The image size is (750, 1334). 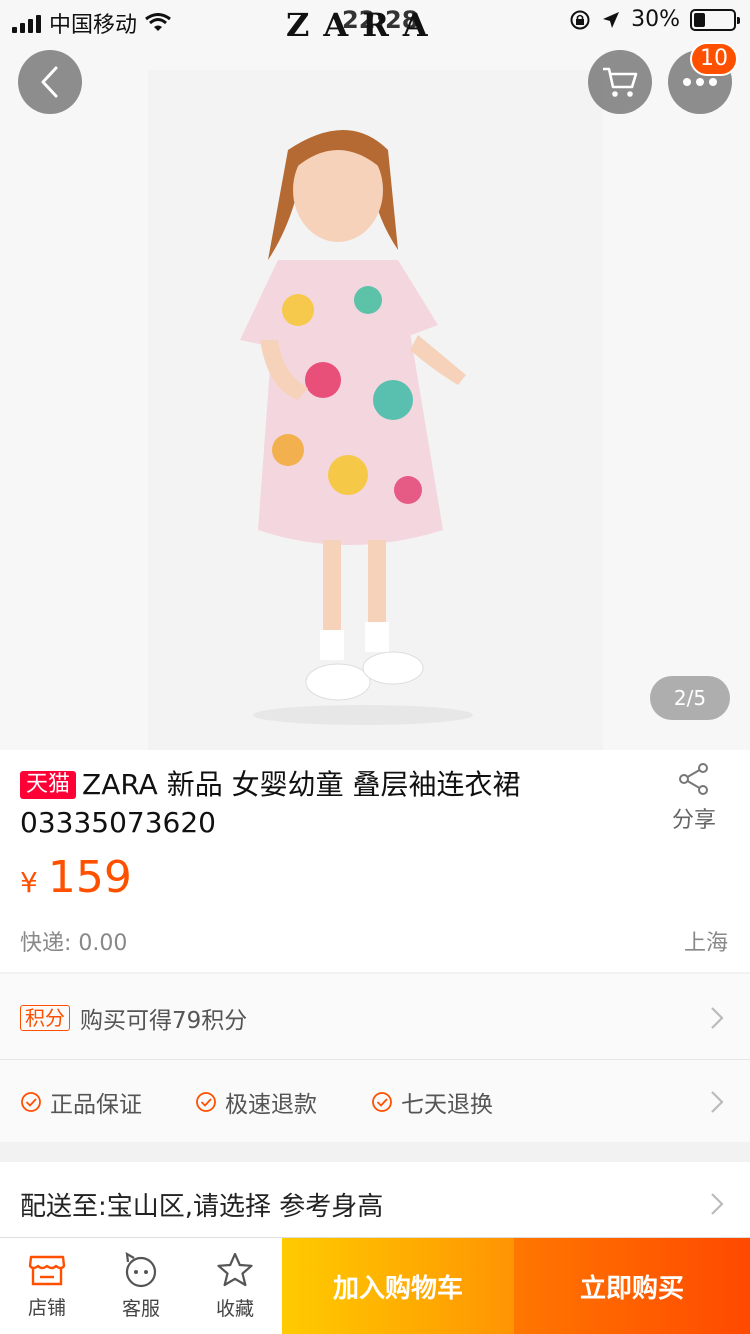 What do you see at coordinates (29, 882) in the screenshot?
I see `currency-symbol: ¥` at bounding box center [29, 882].